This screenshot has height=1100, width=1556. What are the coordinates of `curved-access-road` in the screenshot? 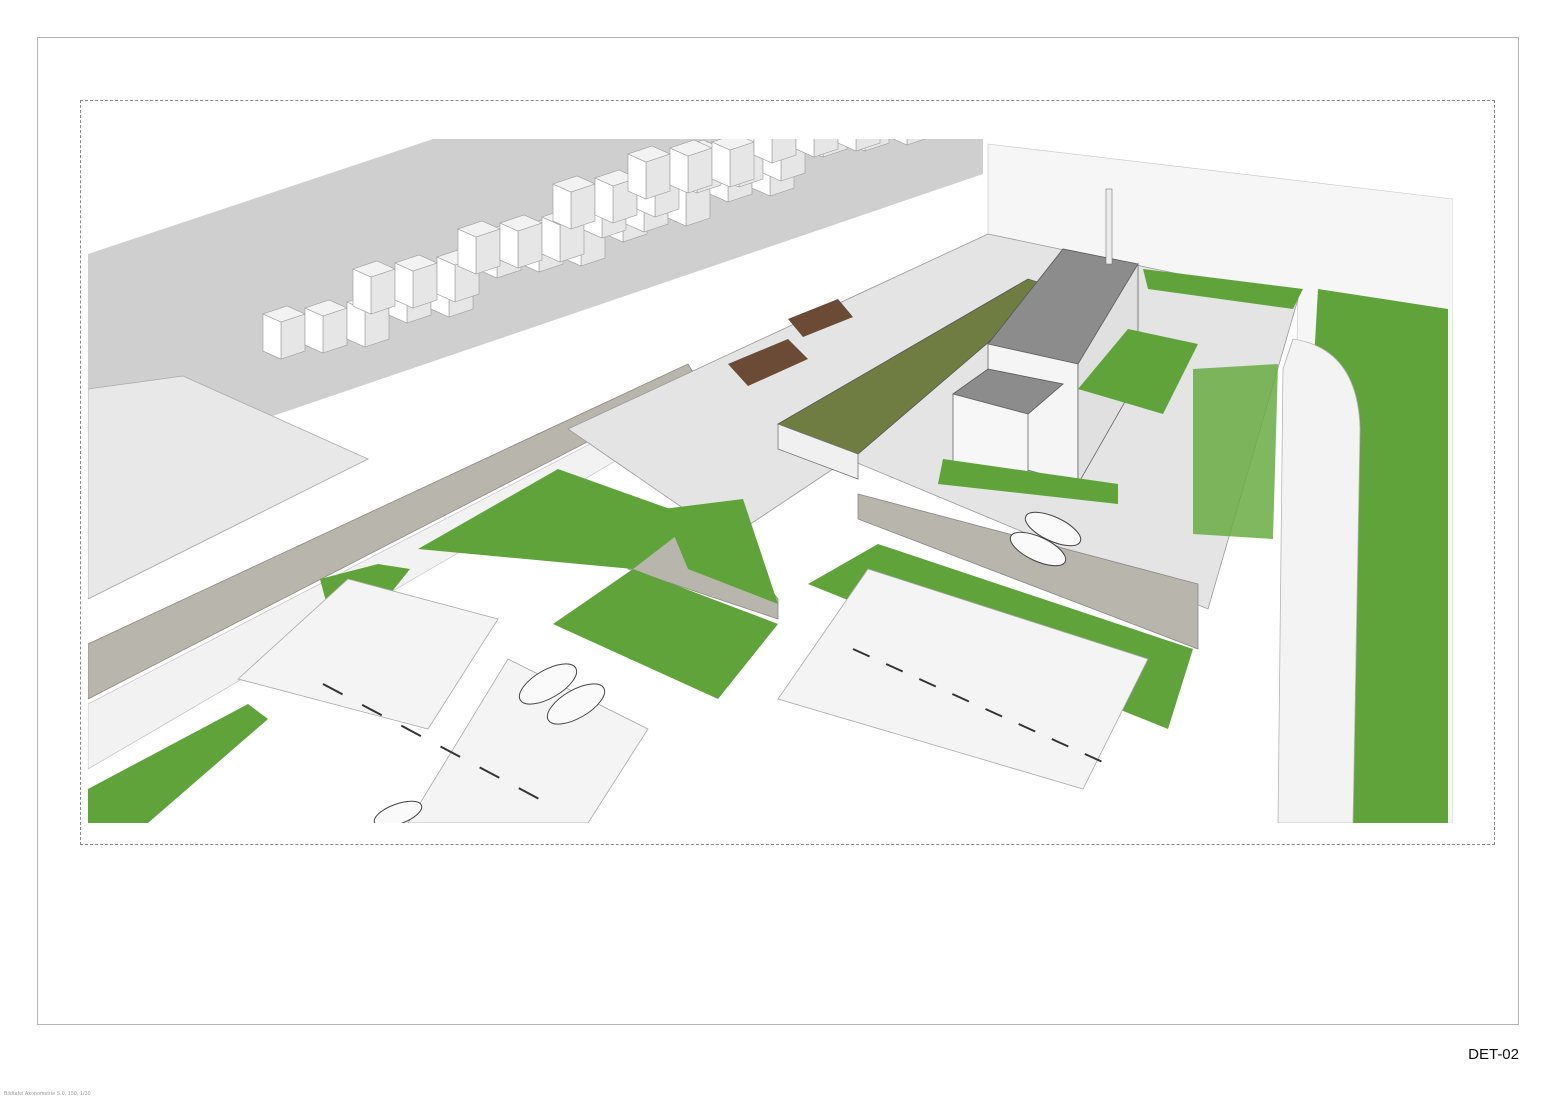 It's located at (1319, 580).